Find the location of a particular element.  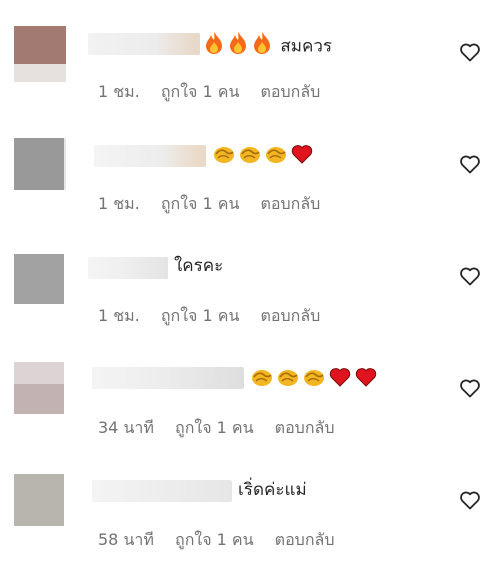

comment-meta: 58 นาที ถูกใจ 1 คน ตอบกลับ is located at coordinates (224, 540).